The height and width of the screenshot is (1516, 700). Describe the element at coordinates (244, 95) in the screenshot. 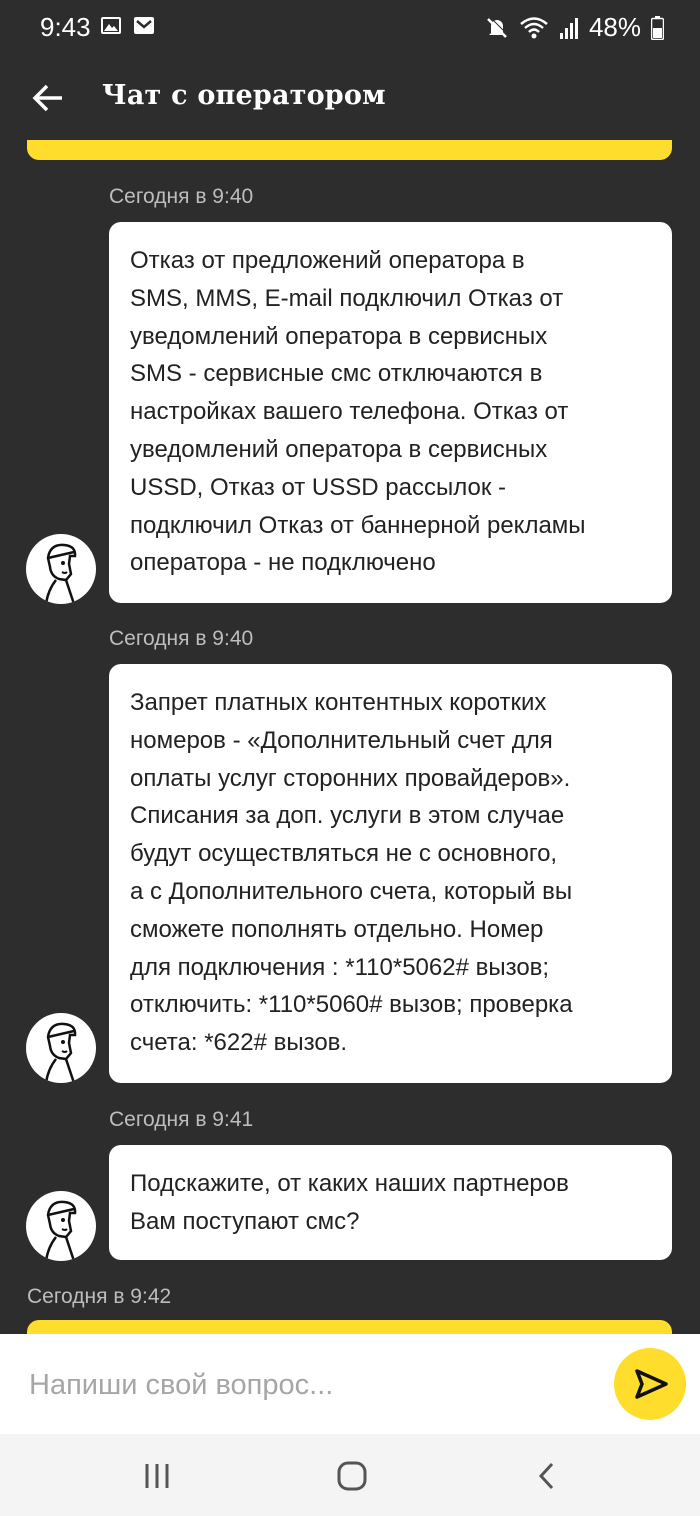

I see `page-title: Чат с оператором` at that location.